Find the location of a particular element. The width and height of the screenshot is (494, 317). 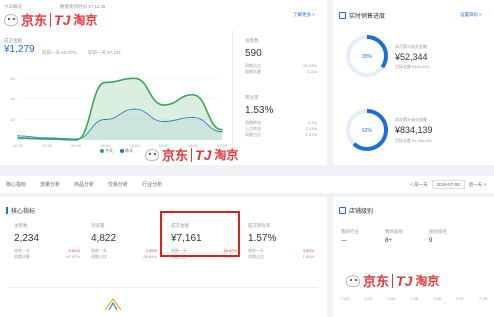

watermark-logo-bottom: 京东 TJ 淘京 is located at coordinates (392, 280).